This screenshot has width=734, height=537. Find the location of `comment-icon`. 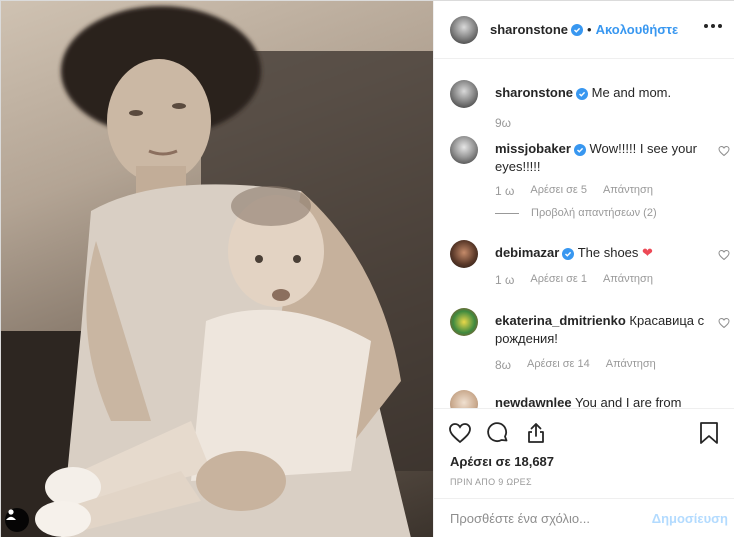

comment-icon is located at coordinates (498, 433).